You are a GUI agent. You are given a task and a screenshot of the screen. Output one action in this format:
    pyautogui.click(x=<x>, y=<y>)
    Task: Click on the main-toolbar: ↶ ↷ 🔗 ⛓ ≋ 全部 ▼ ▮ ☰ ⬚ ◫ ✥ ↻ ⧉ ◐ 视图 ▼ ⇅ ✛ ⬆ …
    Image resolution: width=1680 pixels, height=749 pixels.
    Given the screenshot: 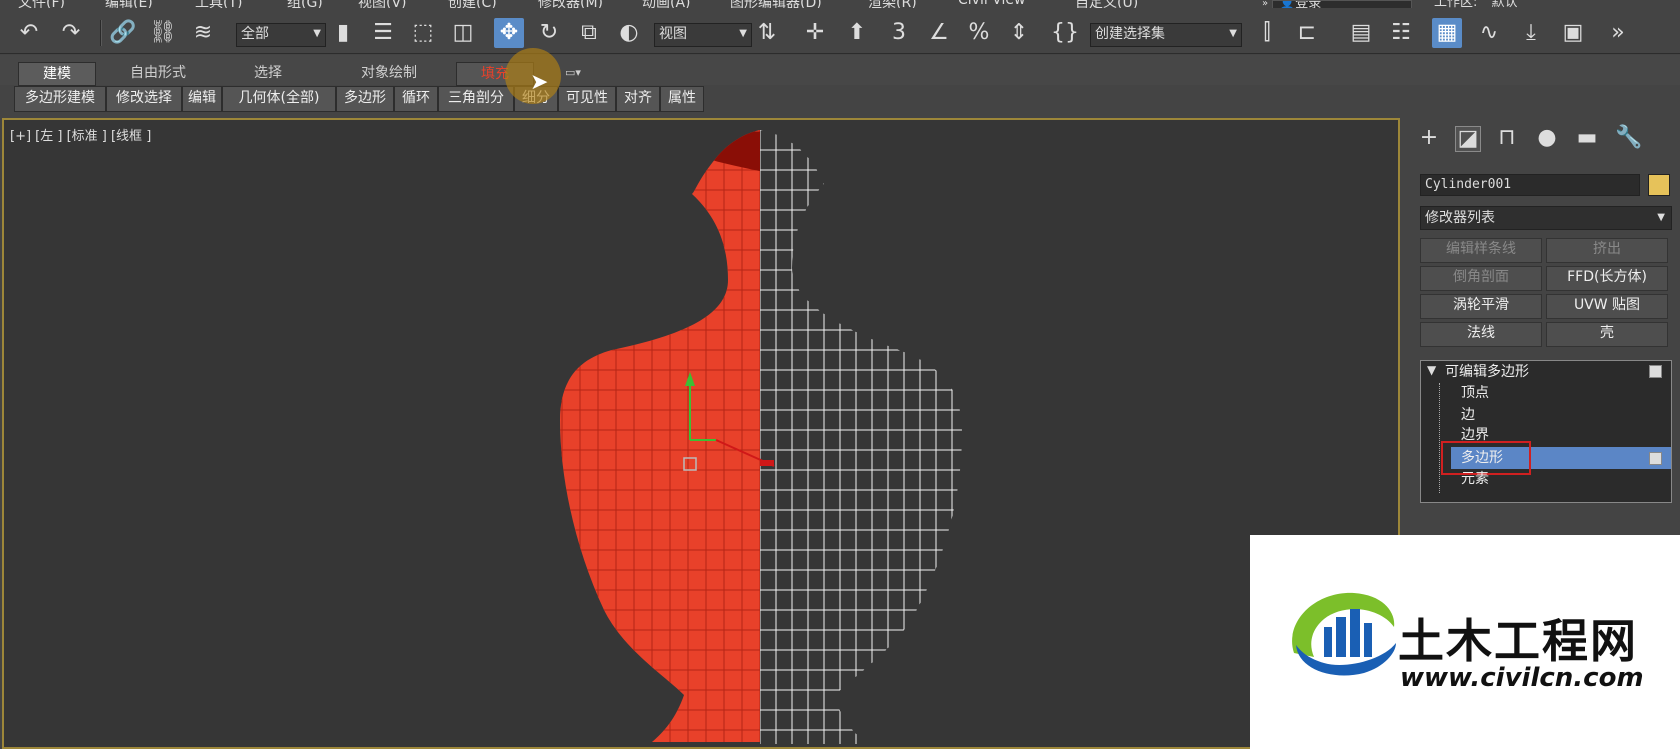 What is the action you would take?
    pyautogui.click(x=840, y=31)
    